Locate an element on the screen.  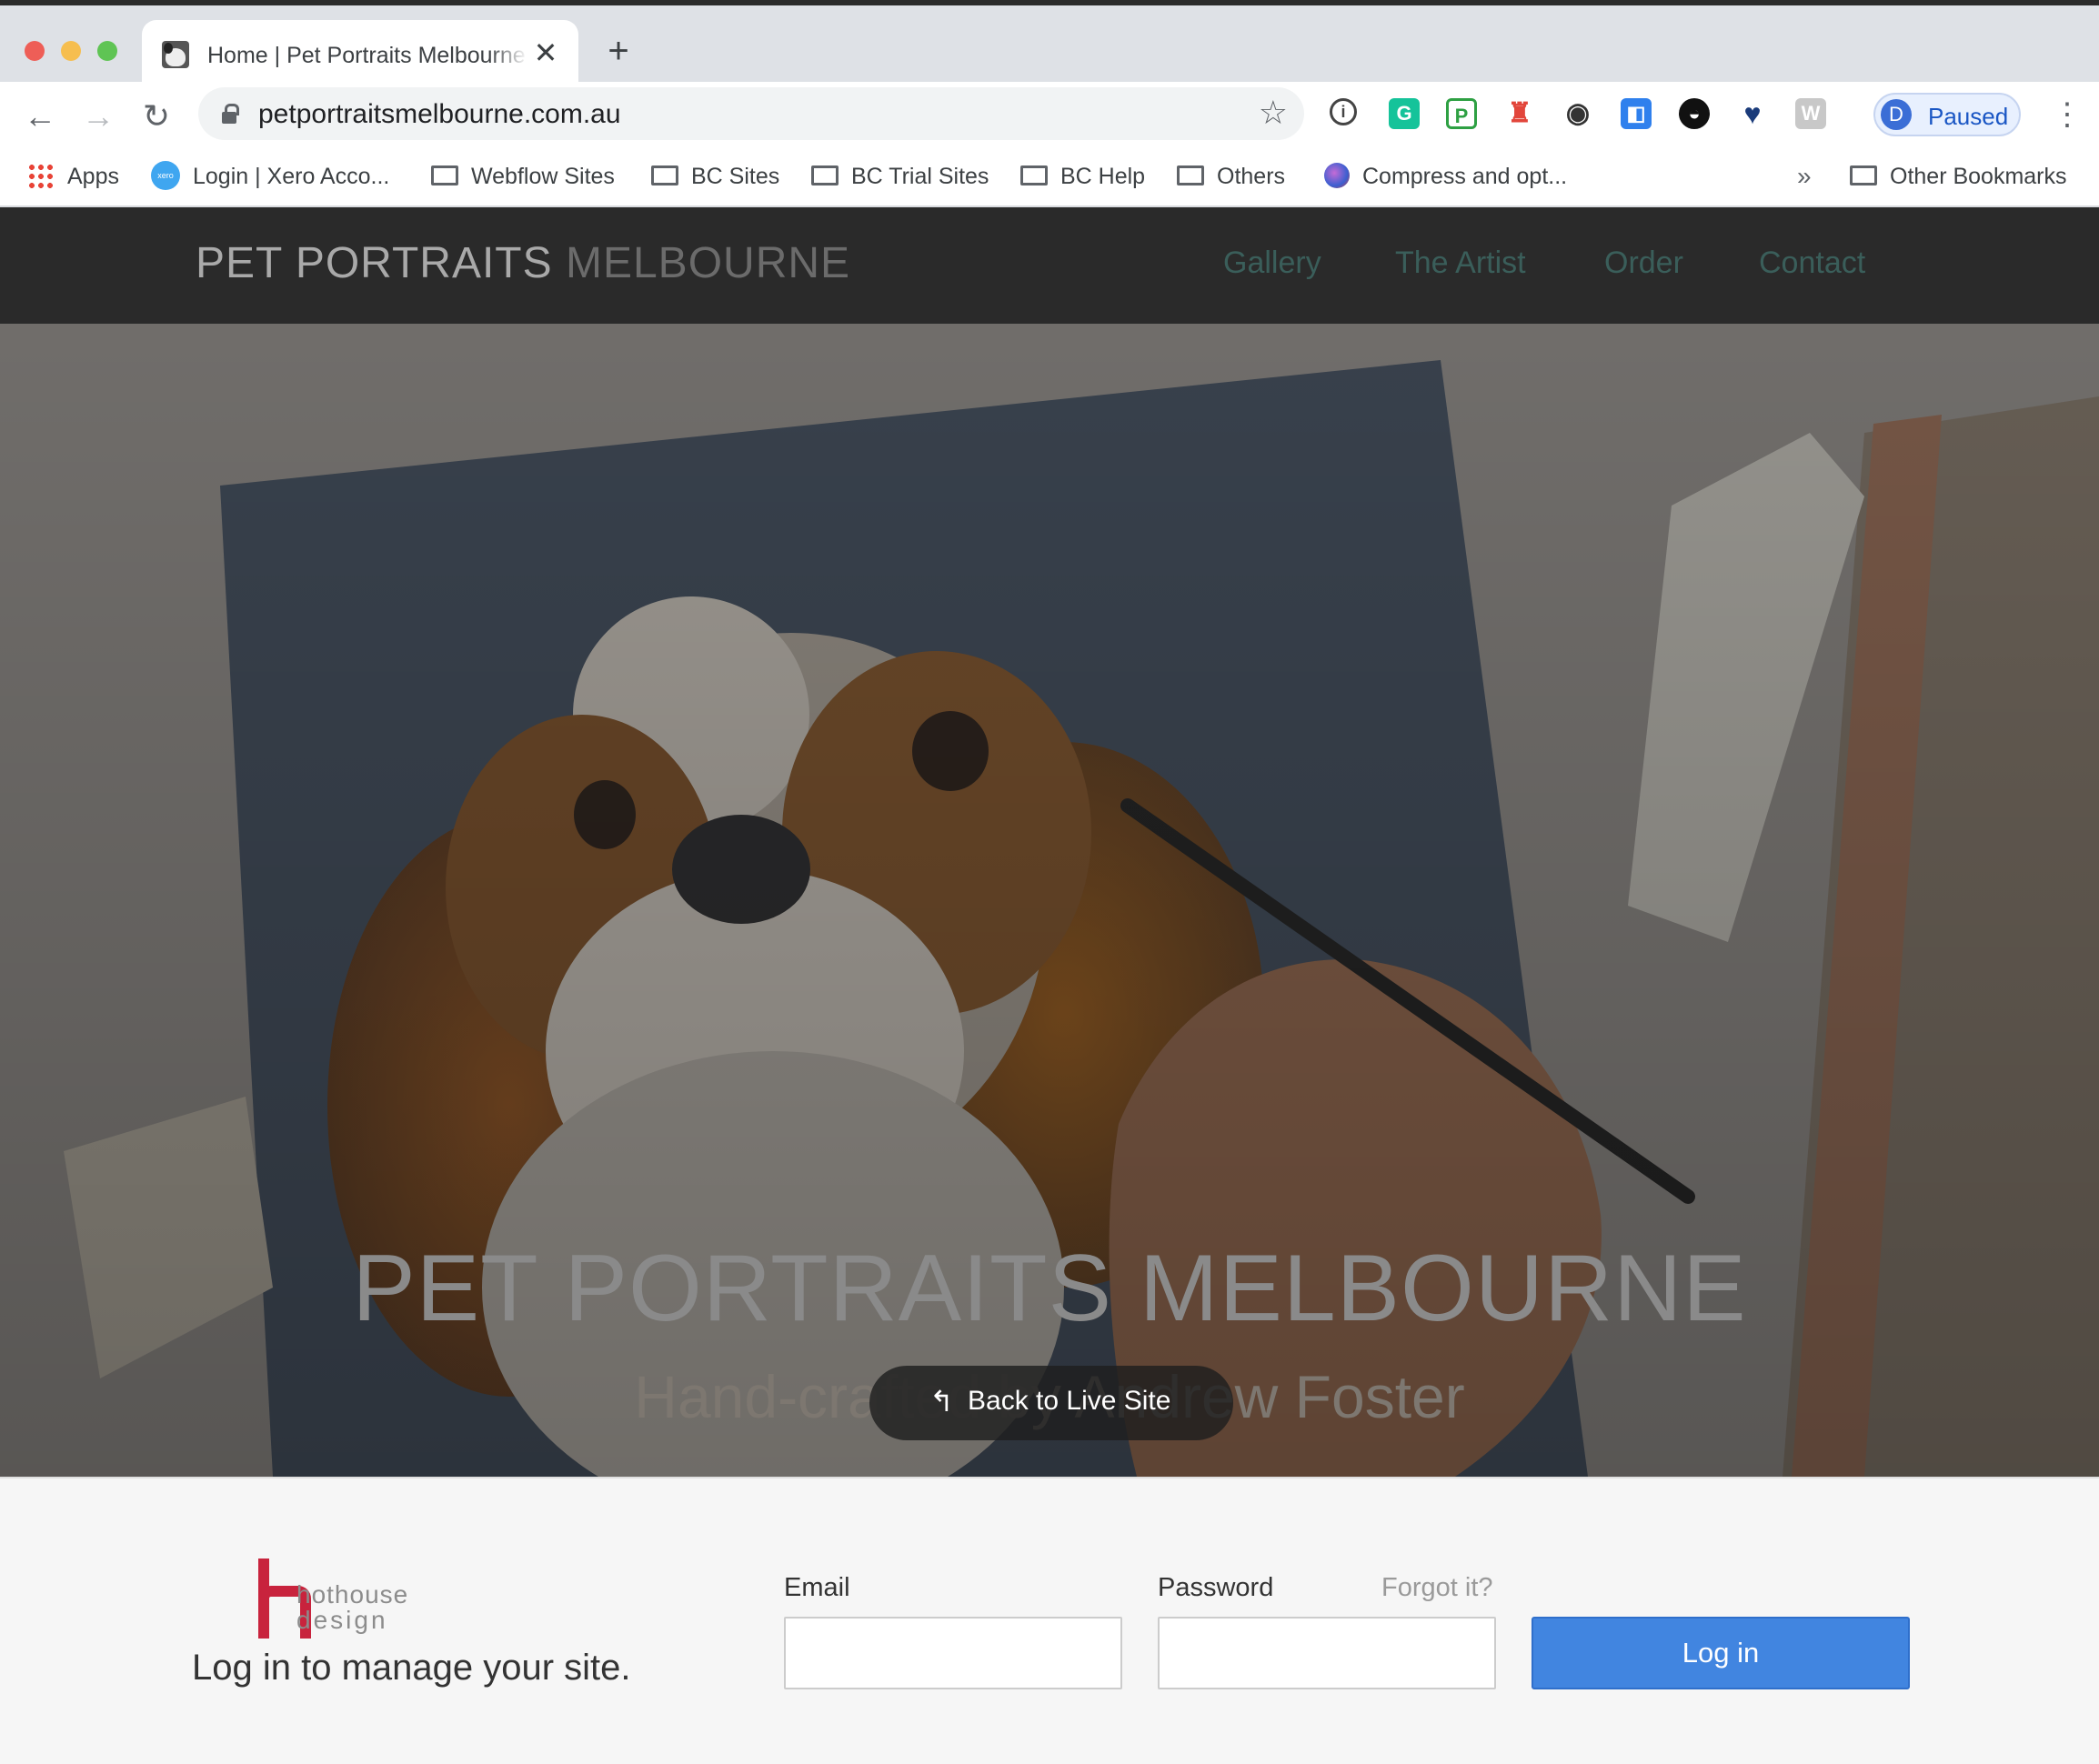
bookmark-label: Others is located at coordinates (1251, 176).